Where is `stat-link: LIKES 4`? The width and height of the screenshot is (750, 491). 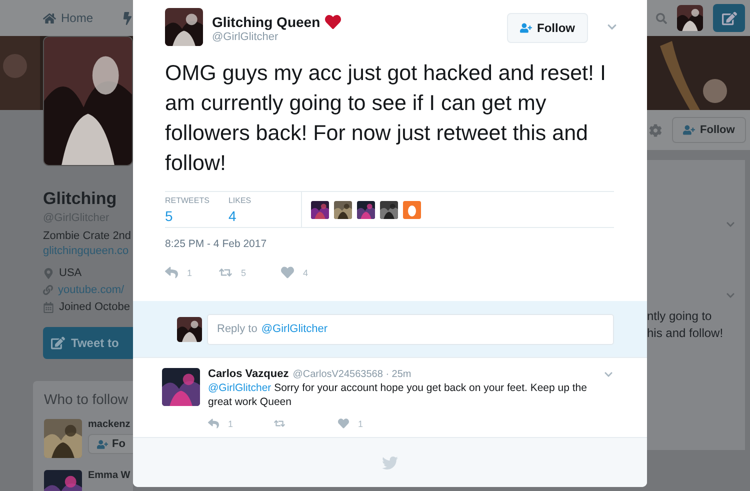
stat-link: LIKES 4 is located at coordinates (240, 210).